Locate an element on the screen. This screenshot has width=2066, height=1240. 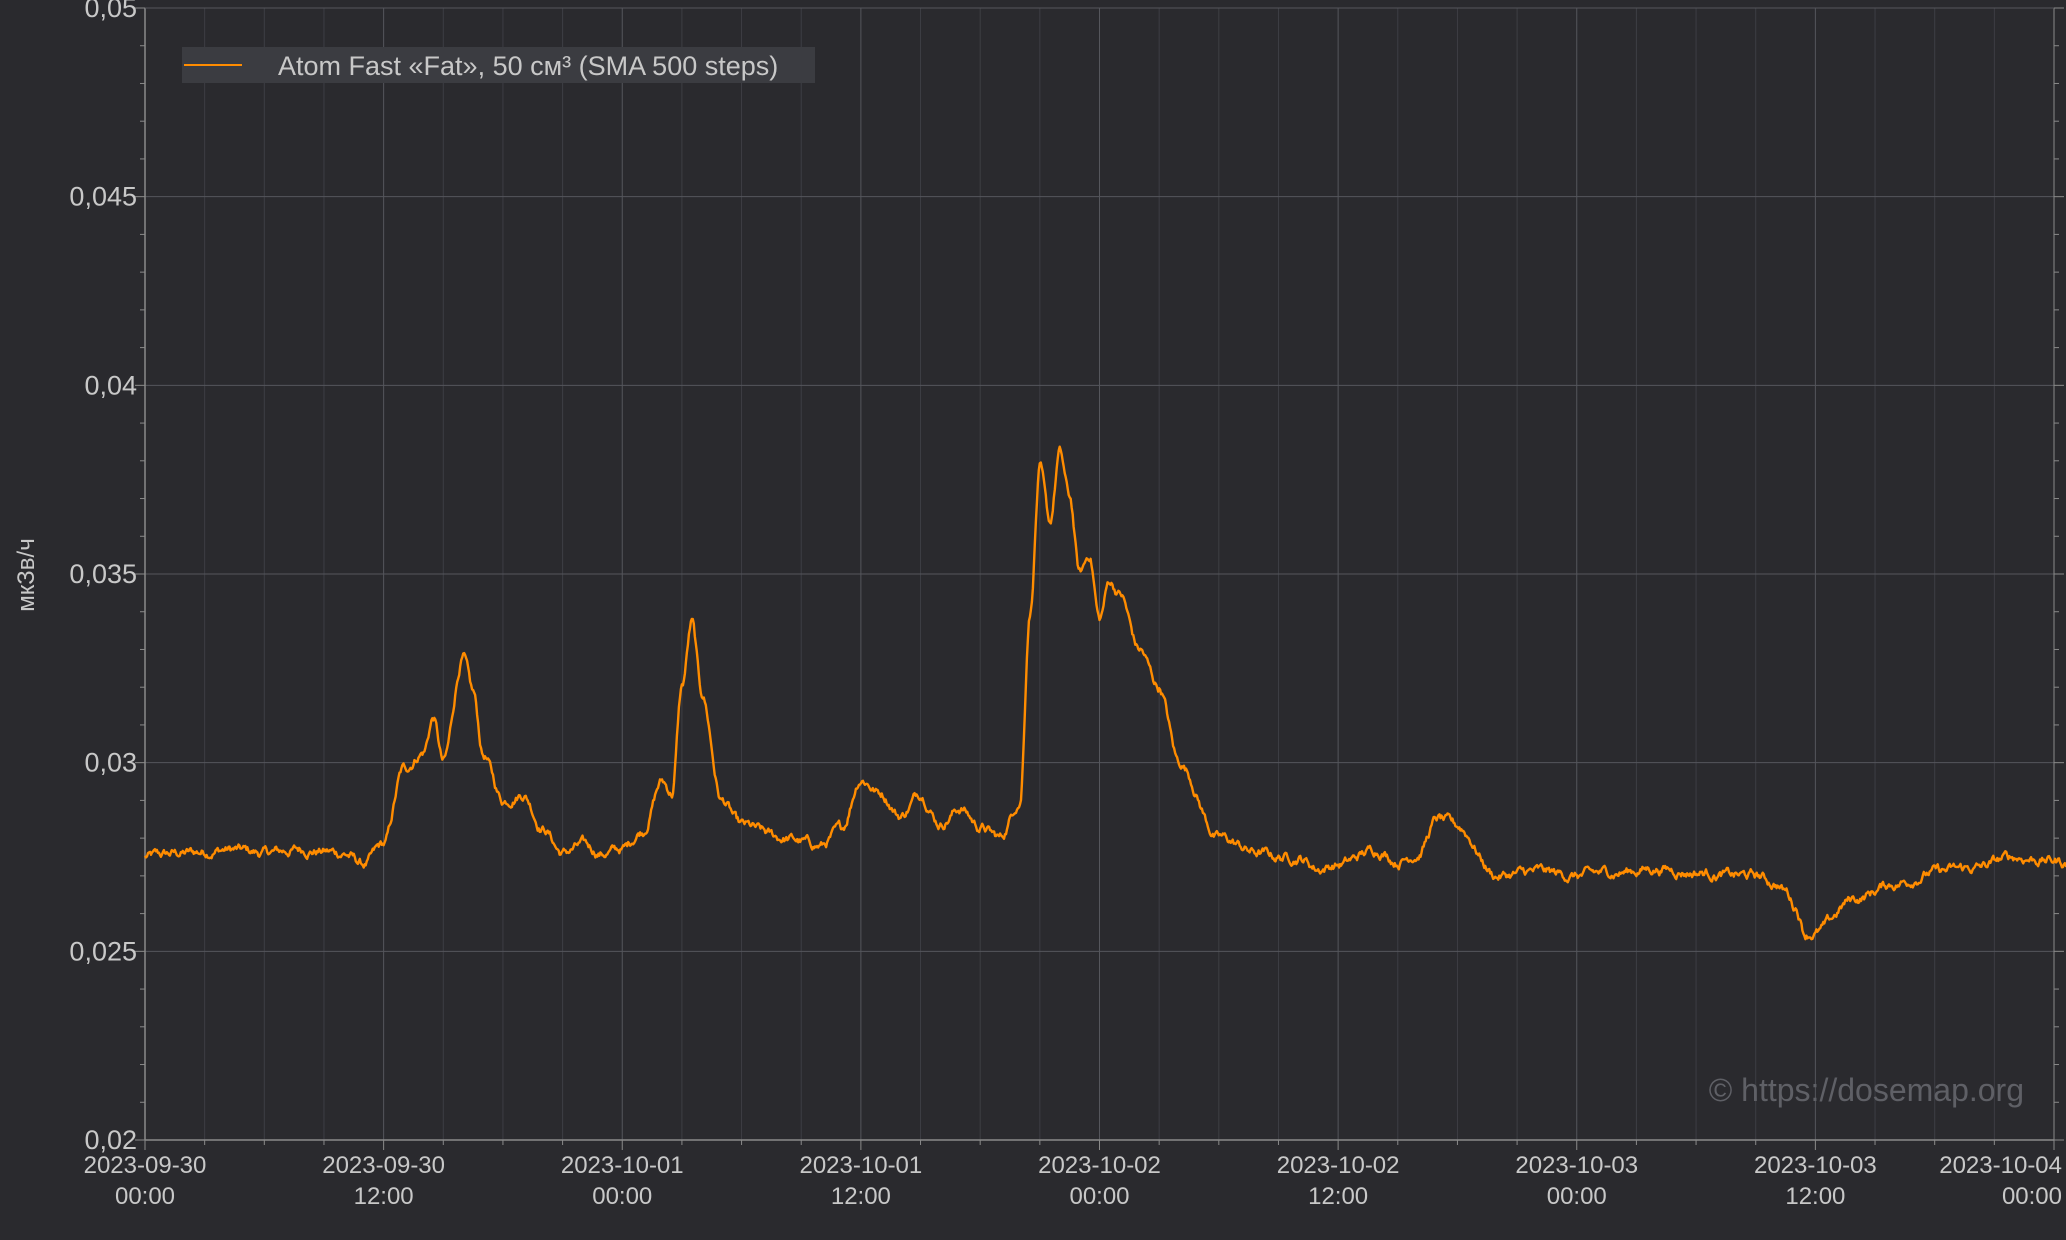
legend: Atom Fast «Fat», 50 см³ (SMA 500 steps) is located at coordinates (498, 65).